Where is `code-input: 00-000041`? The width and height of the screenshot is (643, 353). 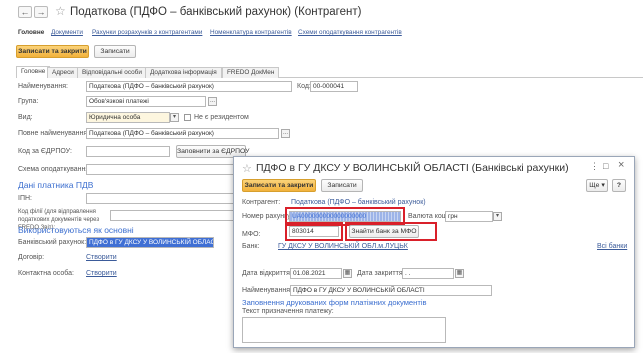 code-input: 00-000041 is located at coordinates (334, 86).